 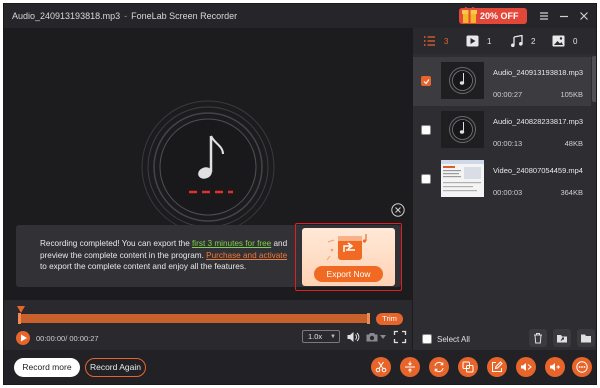 I want to click on export-now-button: Export Now, so click(x=348, y=274).